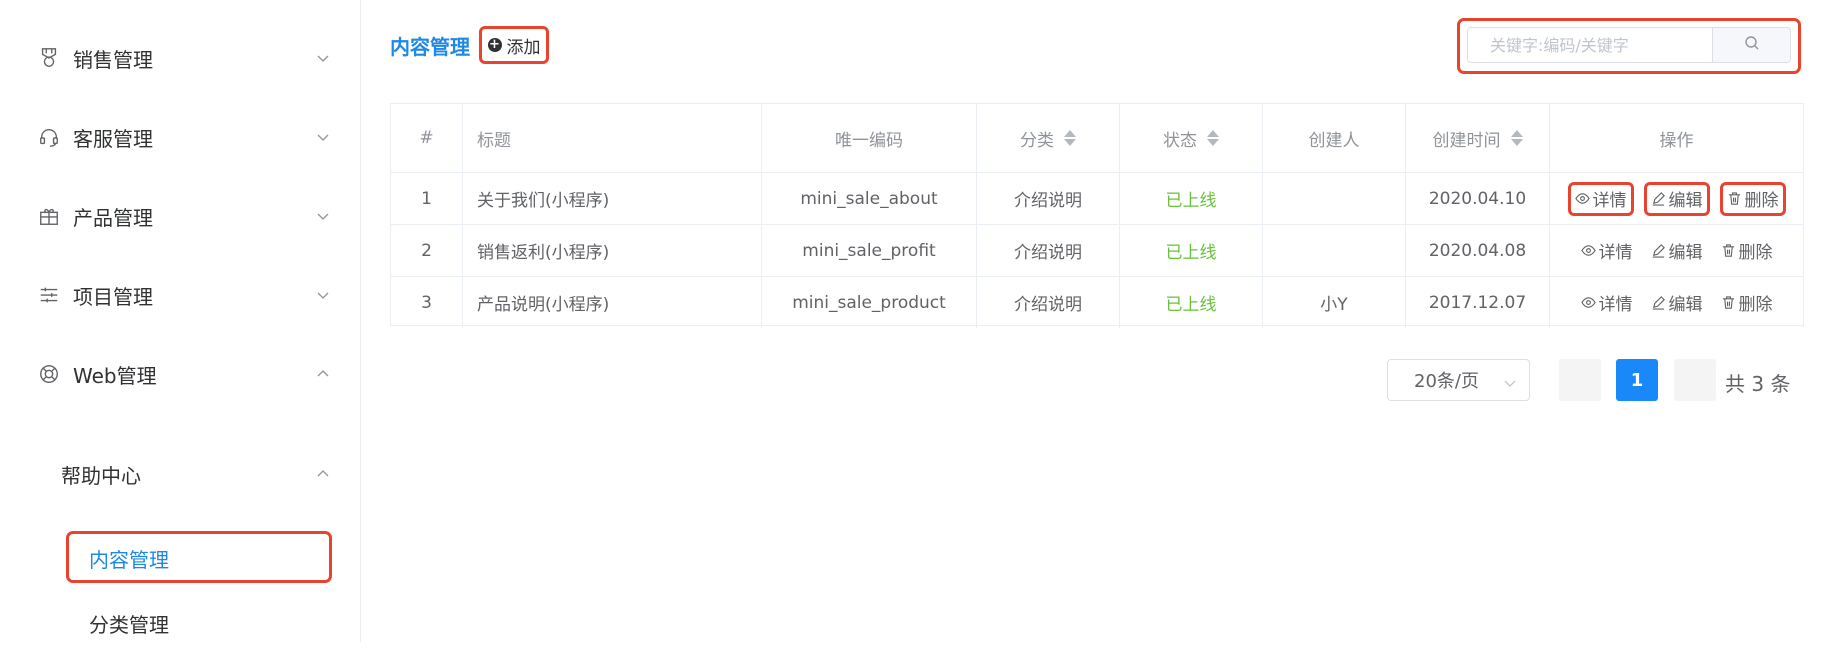  What do you see at coordinates (199, 557) in the screenshot?
I see `sidebar-item-content-management` at bounding box center [199, 557].